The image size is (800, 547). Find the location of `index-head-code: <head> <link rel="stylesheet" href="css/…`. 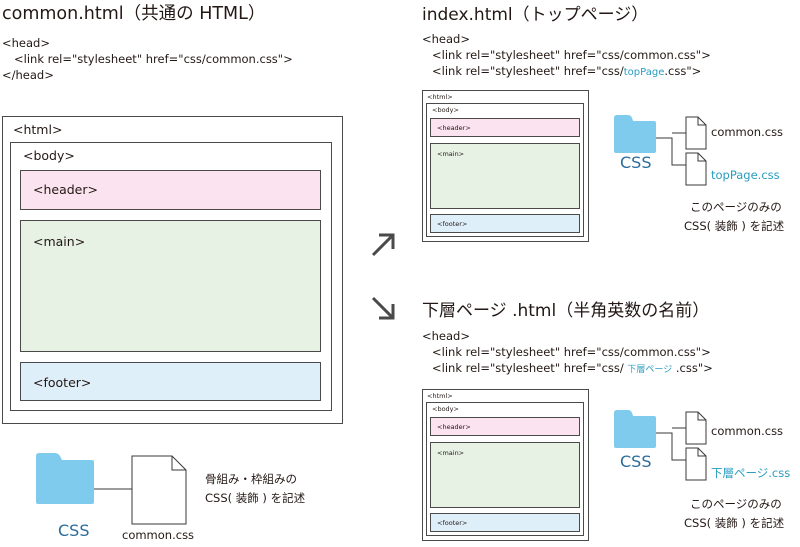

index-head-code: <head> <link rel="stylesheet" href="css/… is located at coordinates (566, 55).